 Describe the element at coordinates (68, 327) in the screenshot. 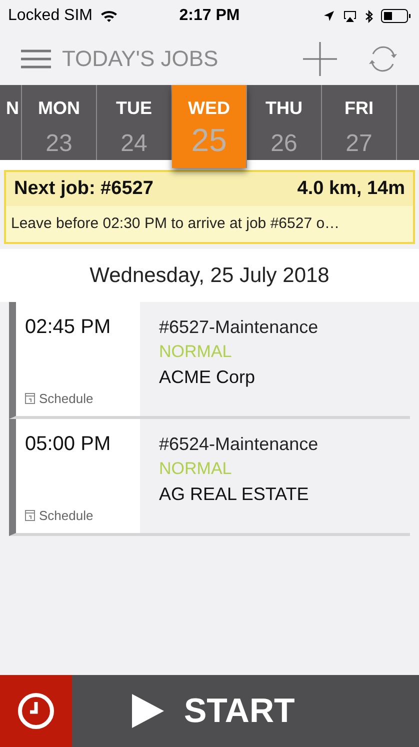

I see `job-time: 02:45 PM` at that location.